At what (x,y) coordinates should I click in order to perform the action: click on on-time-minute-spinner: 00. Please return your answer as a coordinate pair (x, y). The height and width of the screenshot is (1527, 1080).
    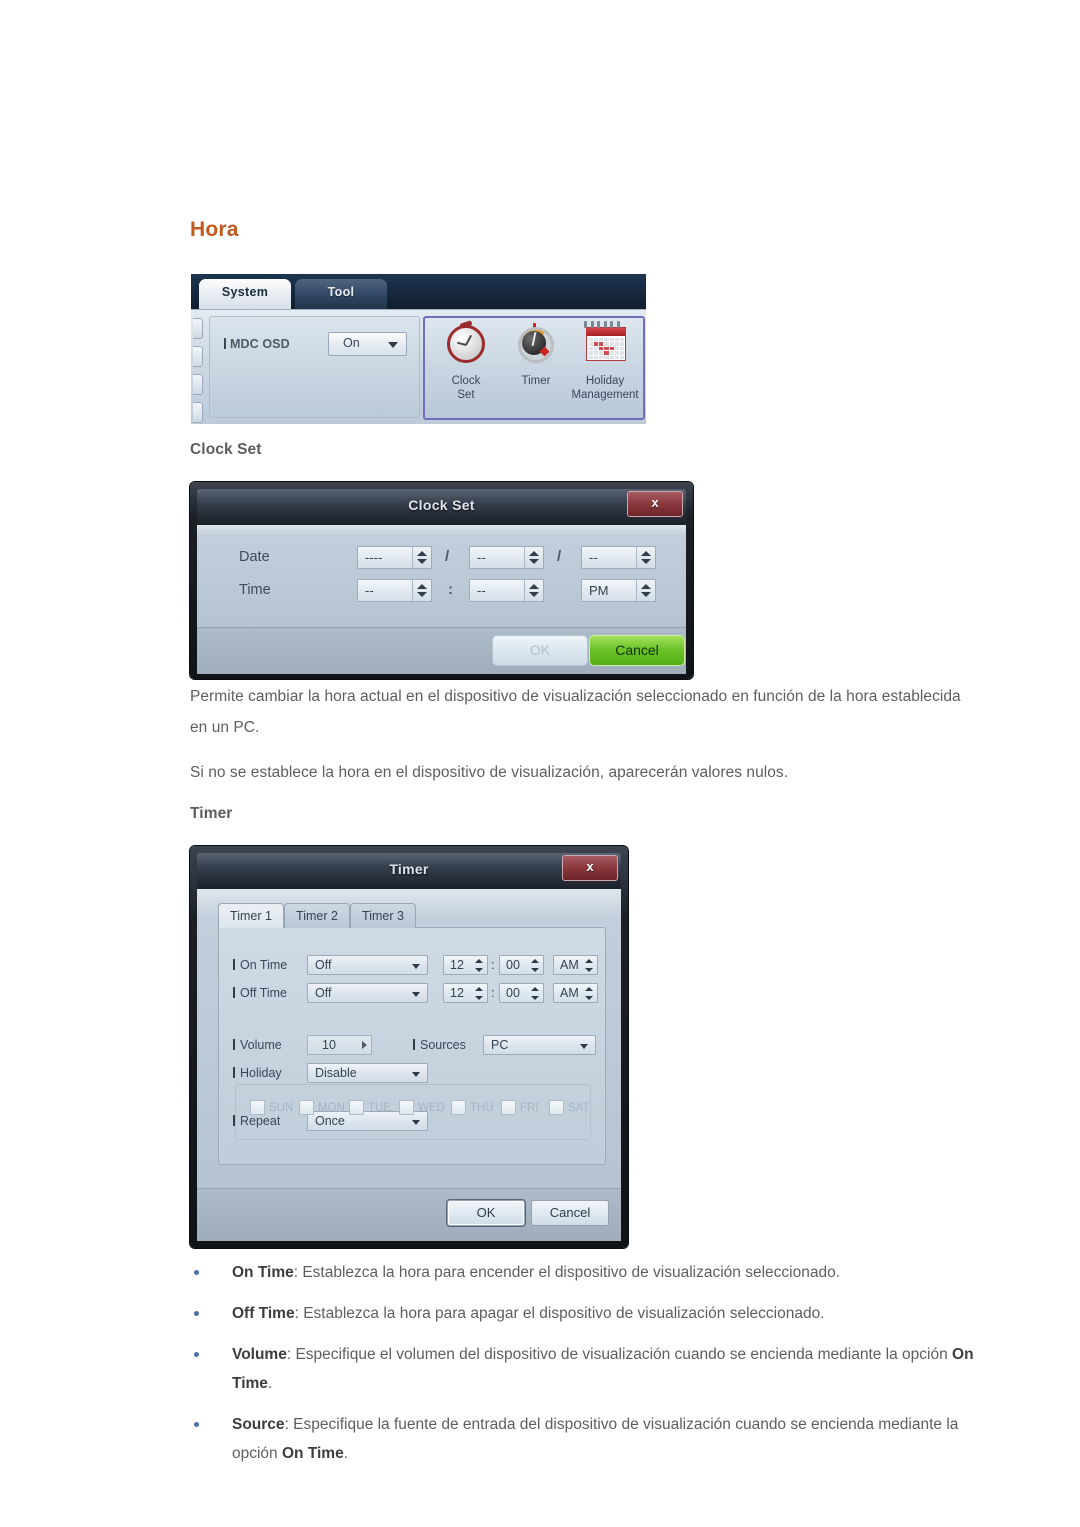
    Looking at the image, I should click on (521, 965).